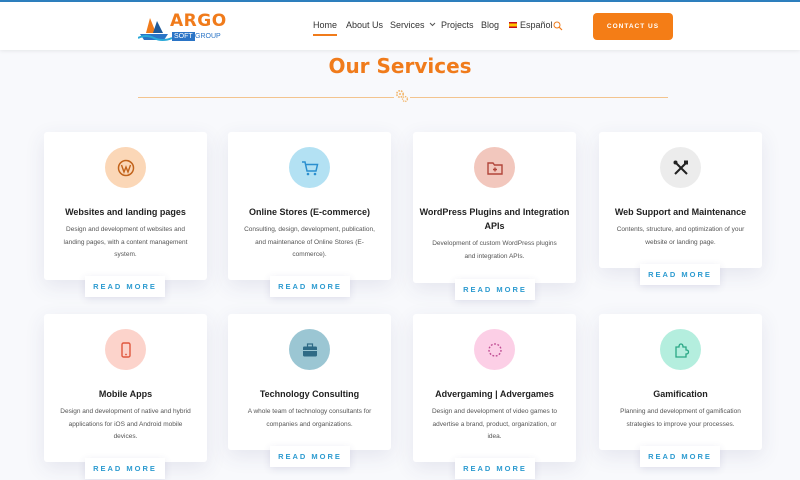 The height and width of the screenshot is (480, 800). I want to click on service-title-line: APIs, so click(494, 226).